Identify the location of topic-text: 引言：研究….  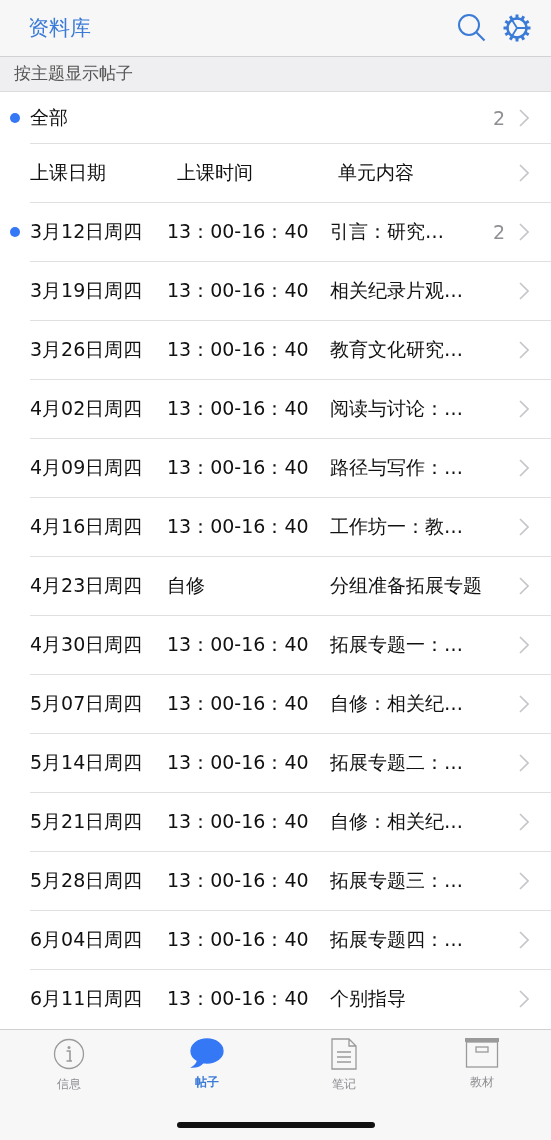
(387, 232).